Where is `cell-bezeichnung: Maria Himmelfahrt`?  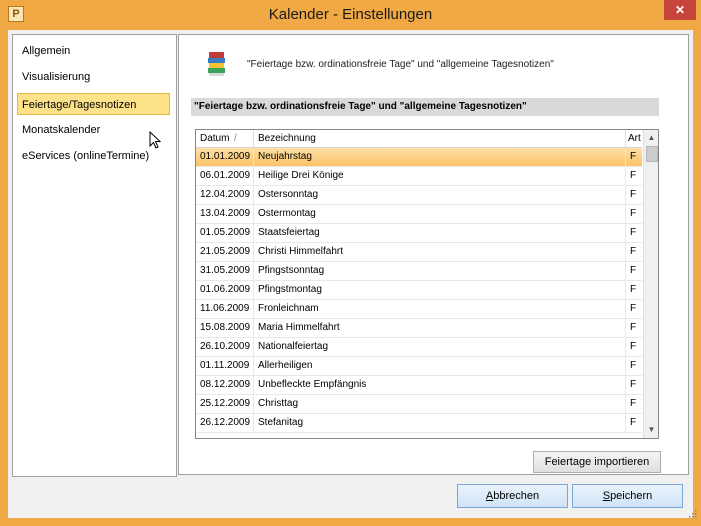
cell-bezeichnung: Maria Himmelfahrt is located at coordinates (440, 328).